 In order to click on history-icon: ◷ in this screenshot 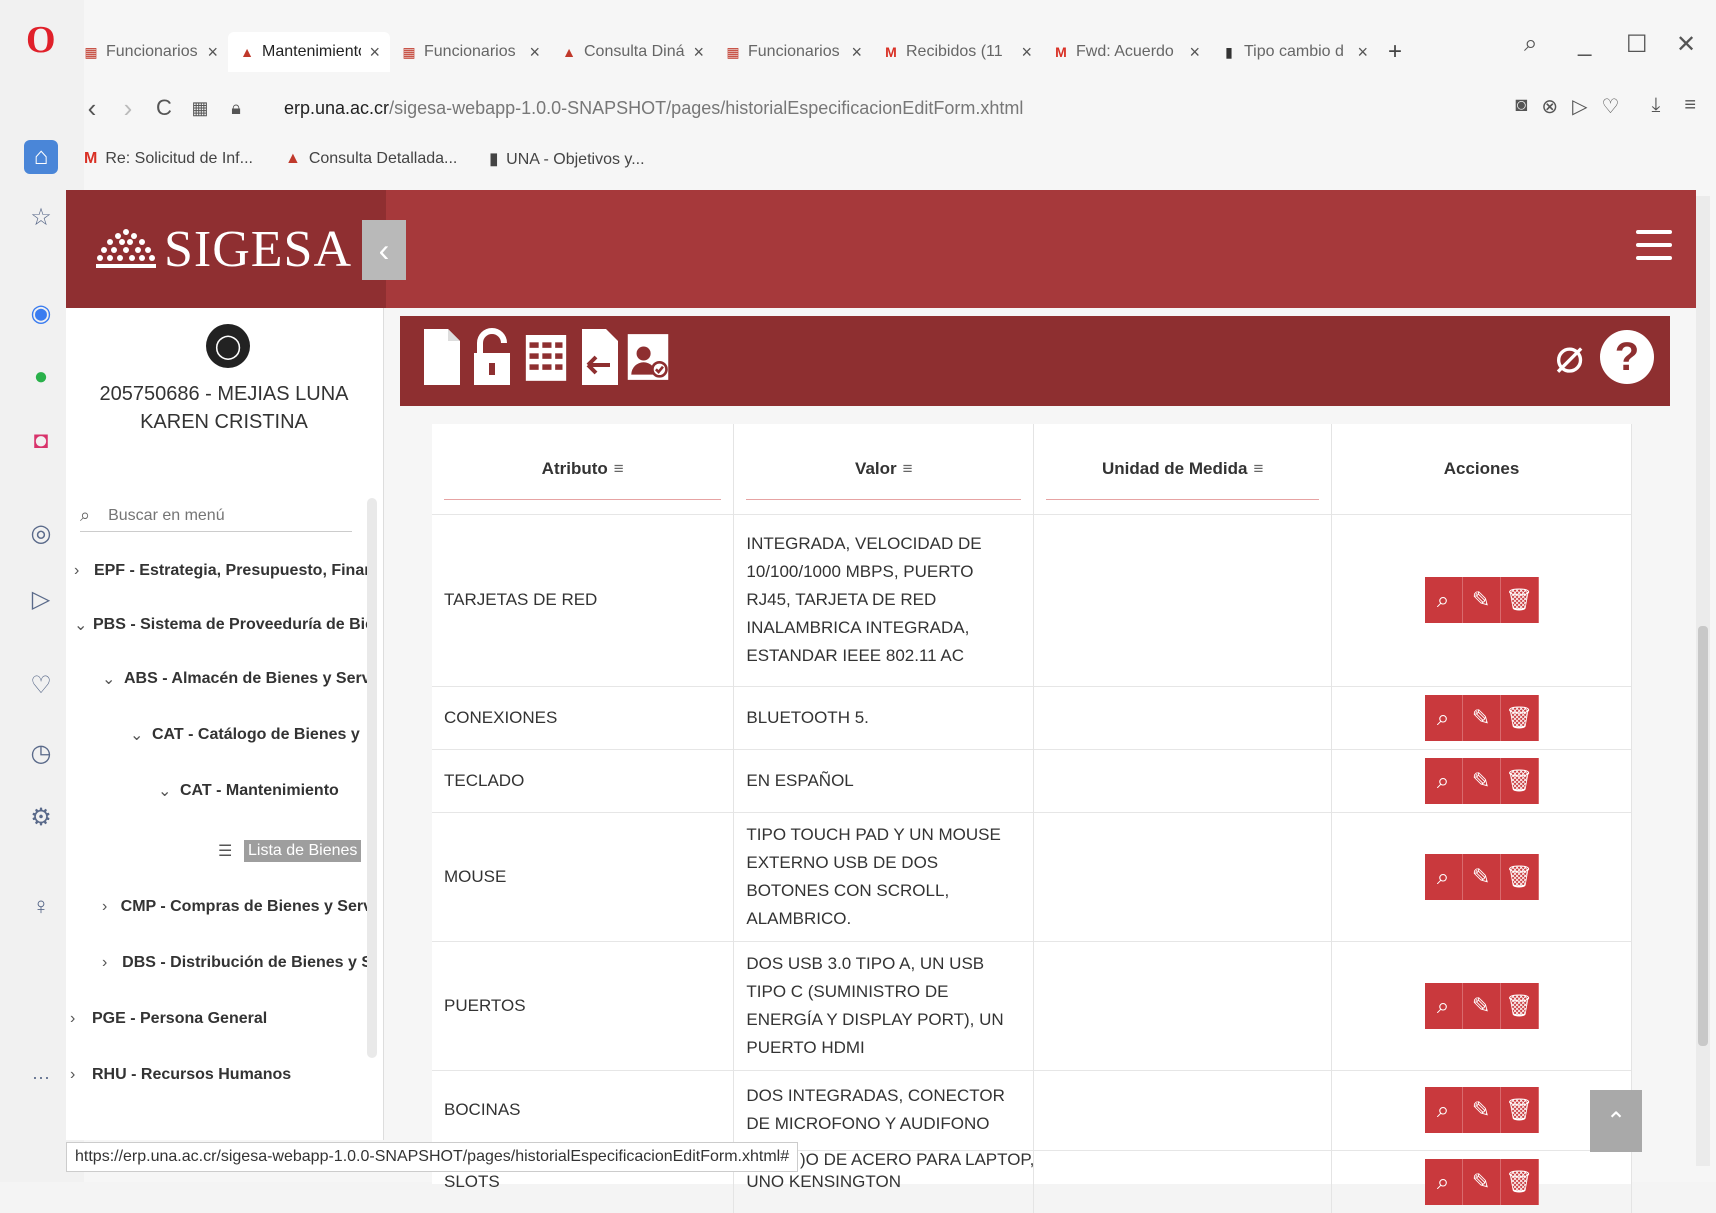, I will do `click(41, 753)`.